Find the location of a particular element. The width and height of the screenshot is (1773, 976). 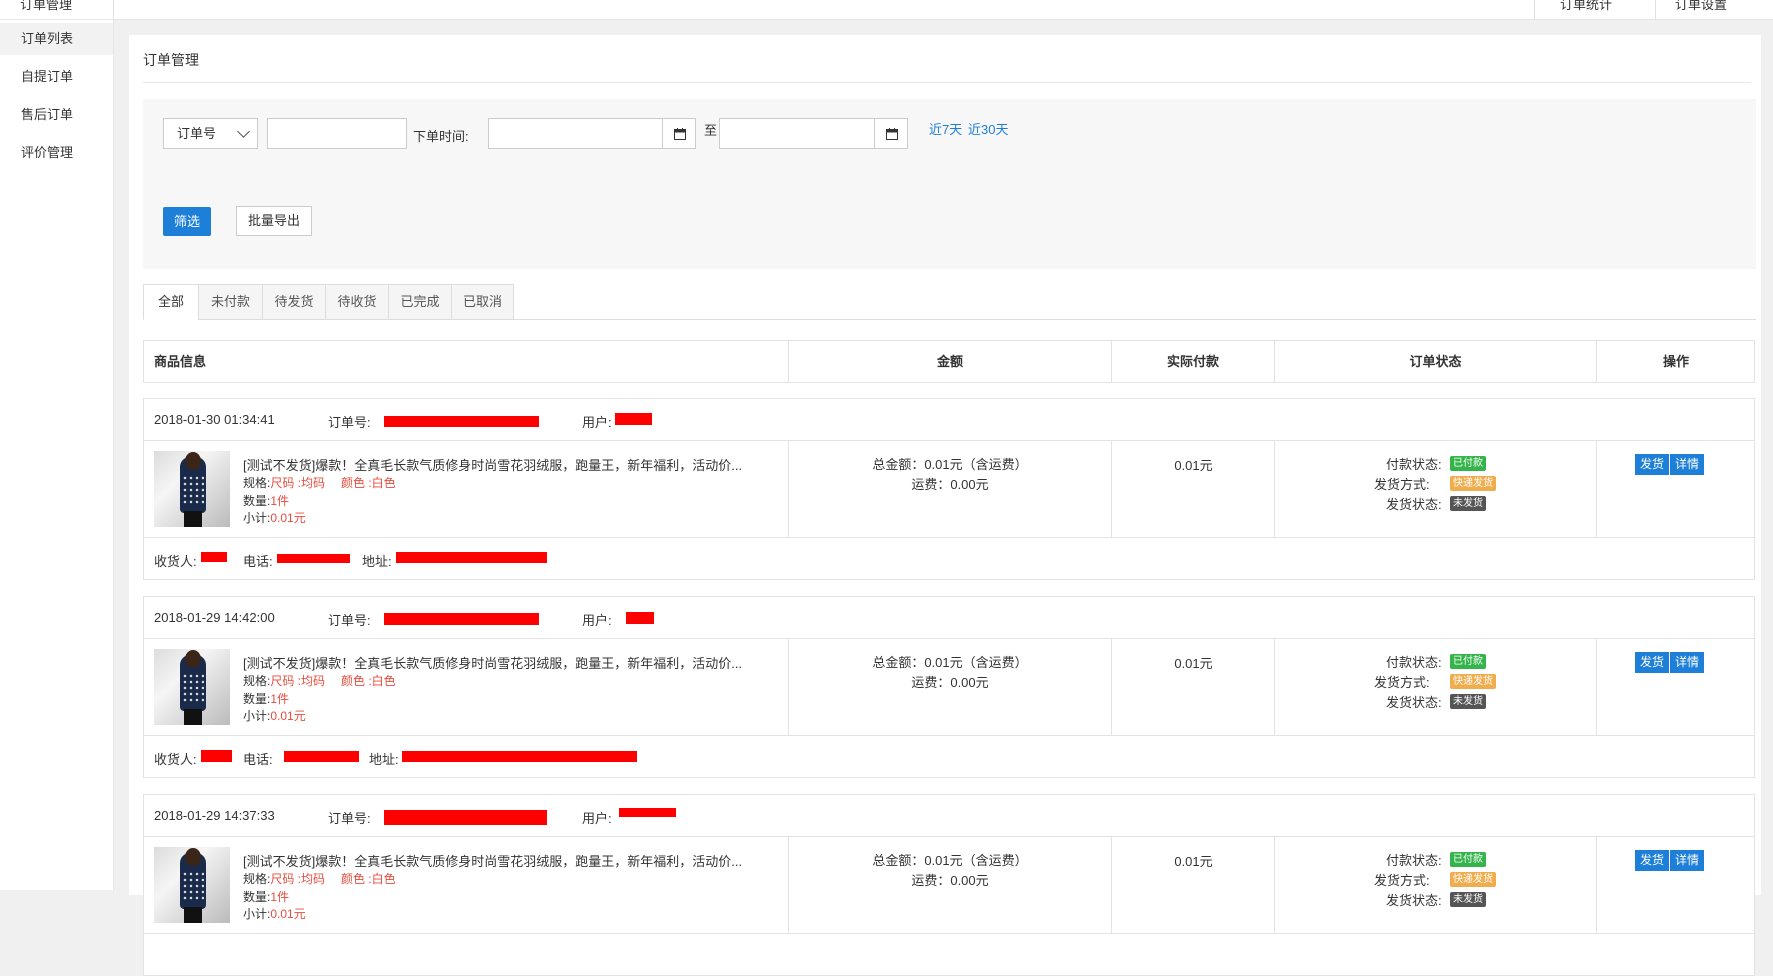

redacted-user is located at coordinates (633, 419).